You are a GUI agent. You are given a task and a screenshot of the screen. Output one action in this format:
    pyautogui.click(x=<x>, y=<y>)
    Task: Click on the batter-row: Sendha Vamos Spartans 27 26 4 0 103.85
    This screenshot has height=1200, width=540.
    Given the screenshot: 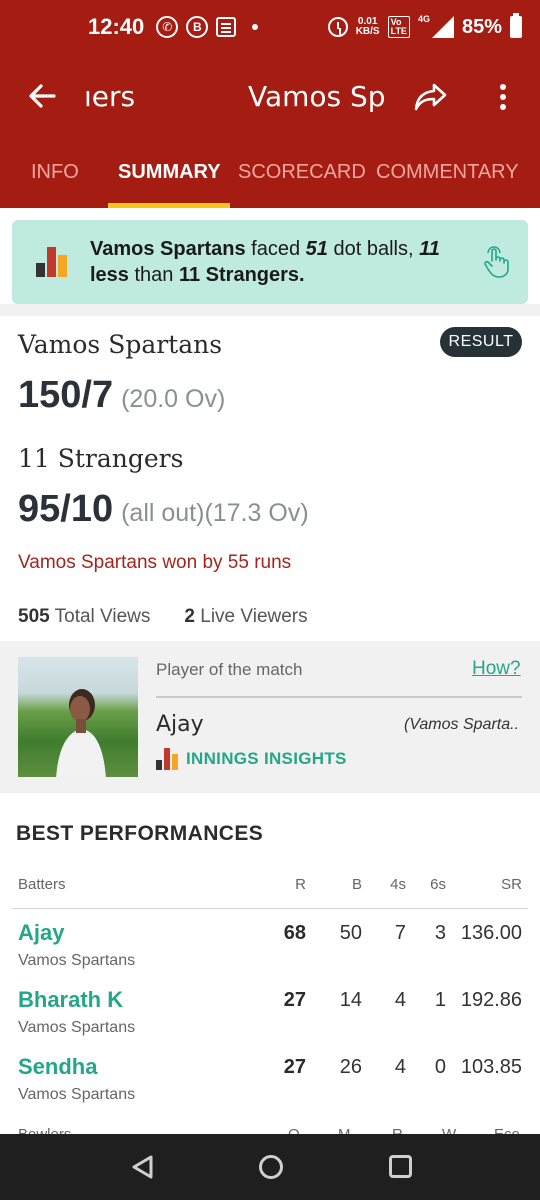 What is the action you would take?
    pyautogui.click(x=270, y=1087)
    